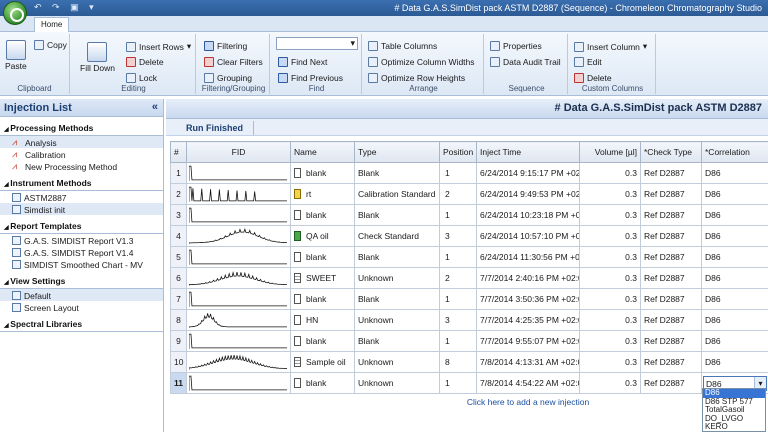 This screenshot has height=432, width=768. I want to click on sidebar-item: G.A.S. SIMDIST Report V1.3, so click(81, 240).